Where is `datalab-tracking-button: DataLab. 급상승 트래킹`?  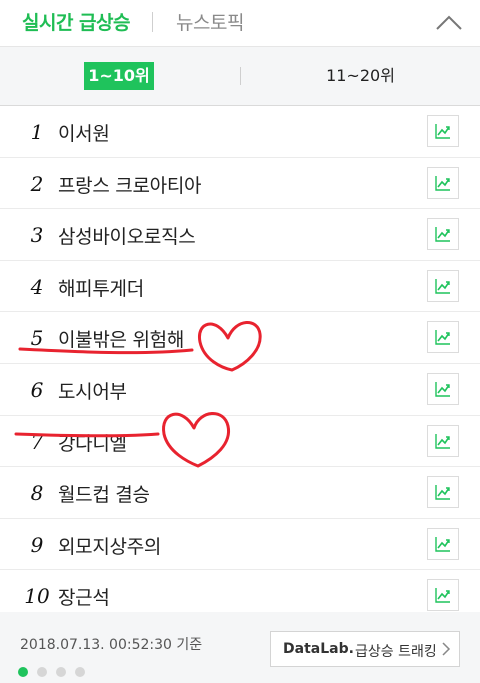 datalab-tracking-button: DataLab. 급상승 트래킹 is located at coordinates (365, 649).